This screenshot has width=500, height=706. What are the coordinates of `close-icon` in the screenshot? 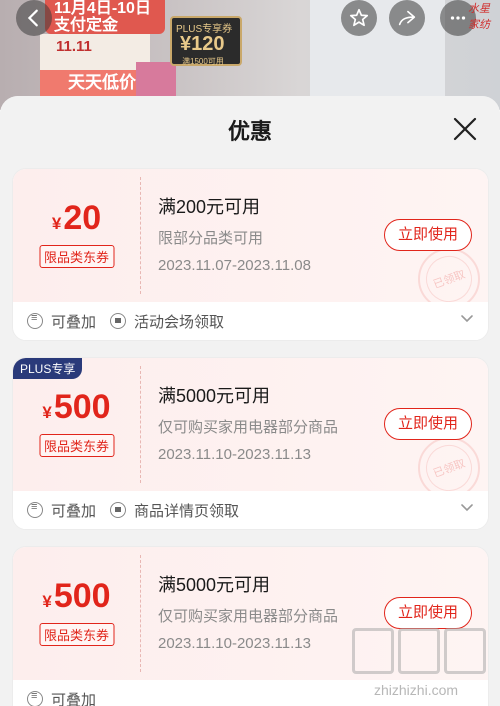 It's located at (465, 129).